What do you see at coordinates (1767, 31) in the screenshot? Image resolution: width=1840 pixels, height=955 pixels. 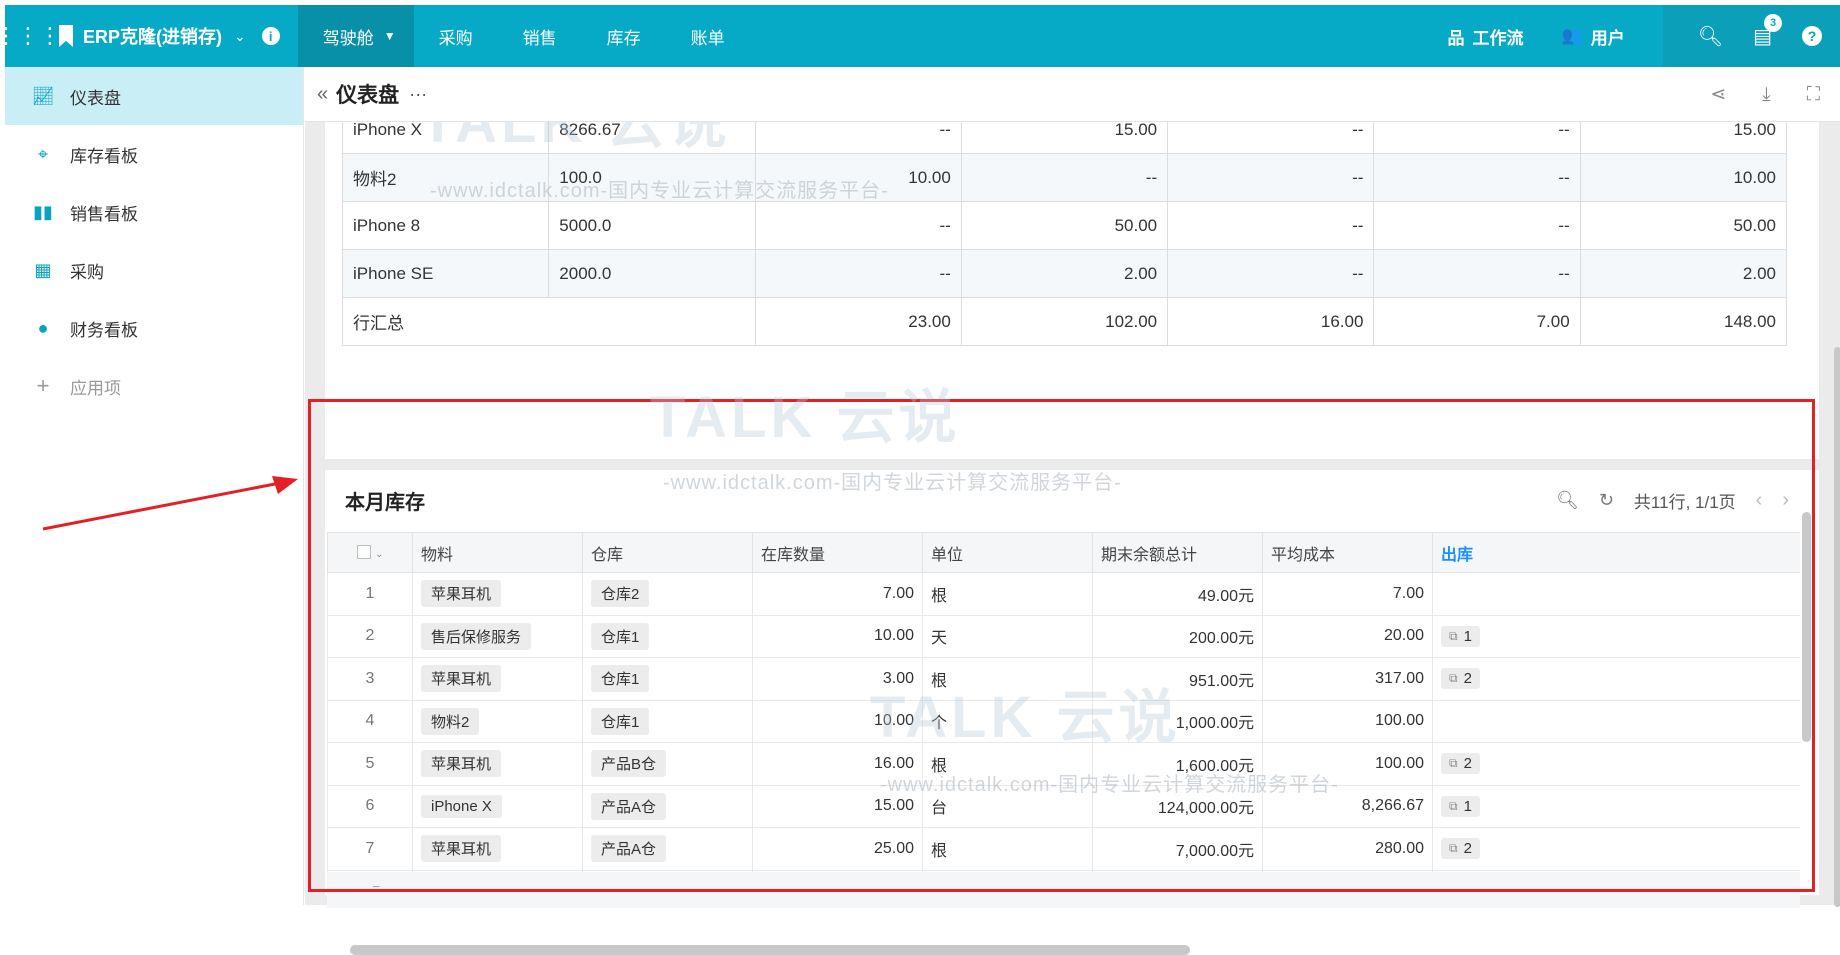 I see `notifications-icon: ▤ 3` at bounding box center [1767, 31].